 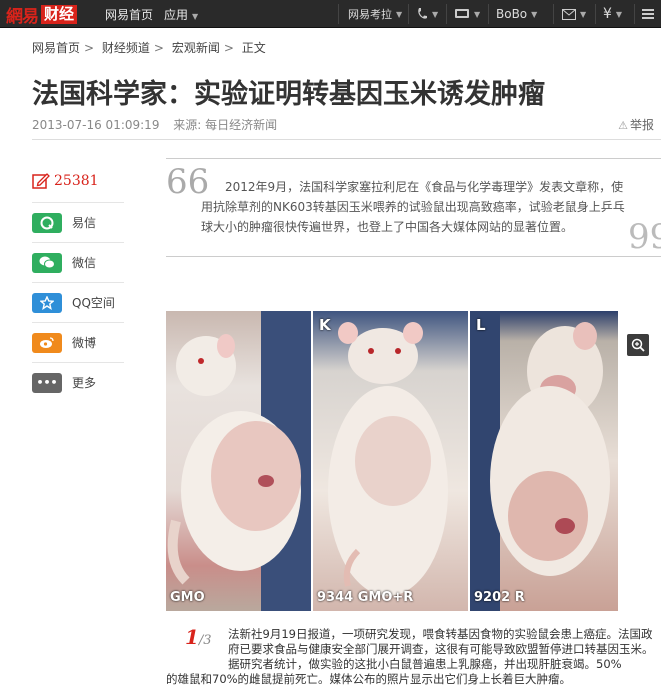 What do you see at coordinates (644, 237) in the screenshot?
I see `quote-close-icon: 99` at bounding box center [644, 237].